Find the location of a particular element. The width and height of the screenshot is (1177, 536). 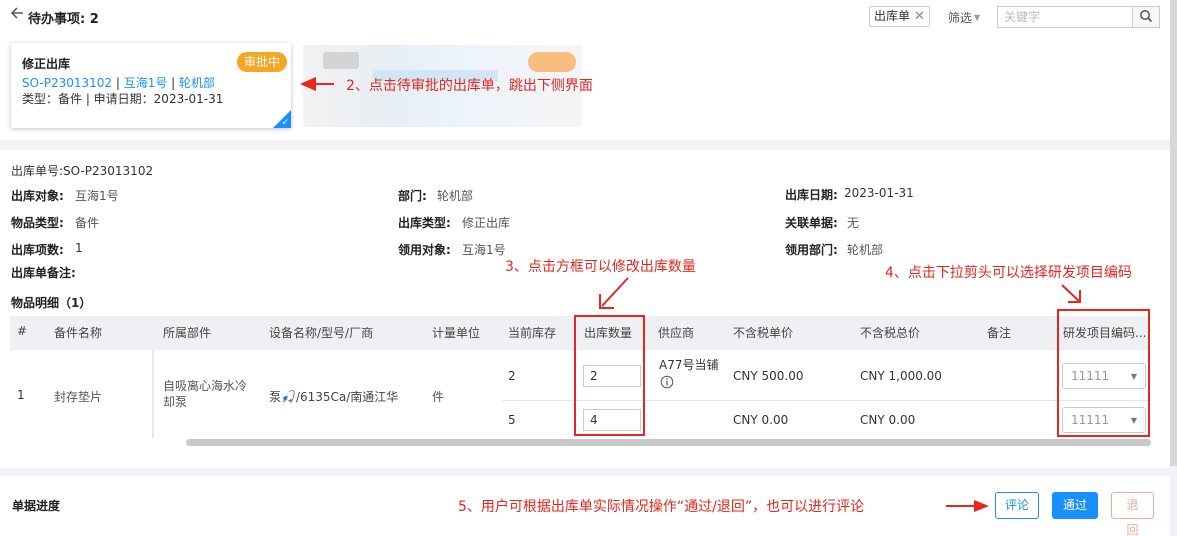

approve-button: 通过 is located at coordinates (1075, 505).